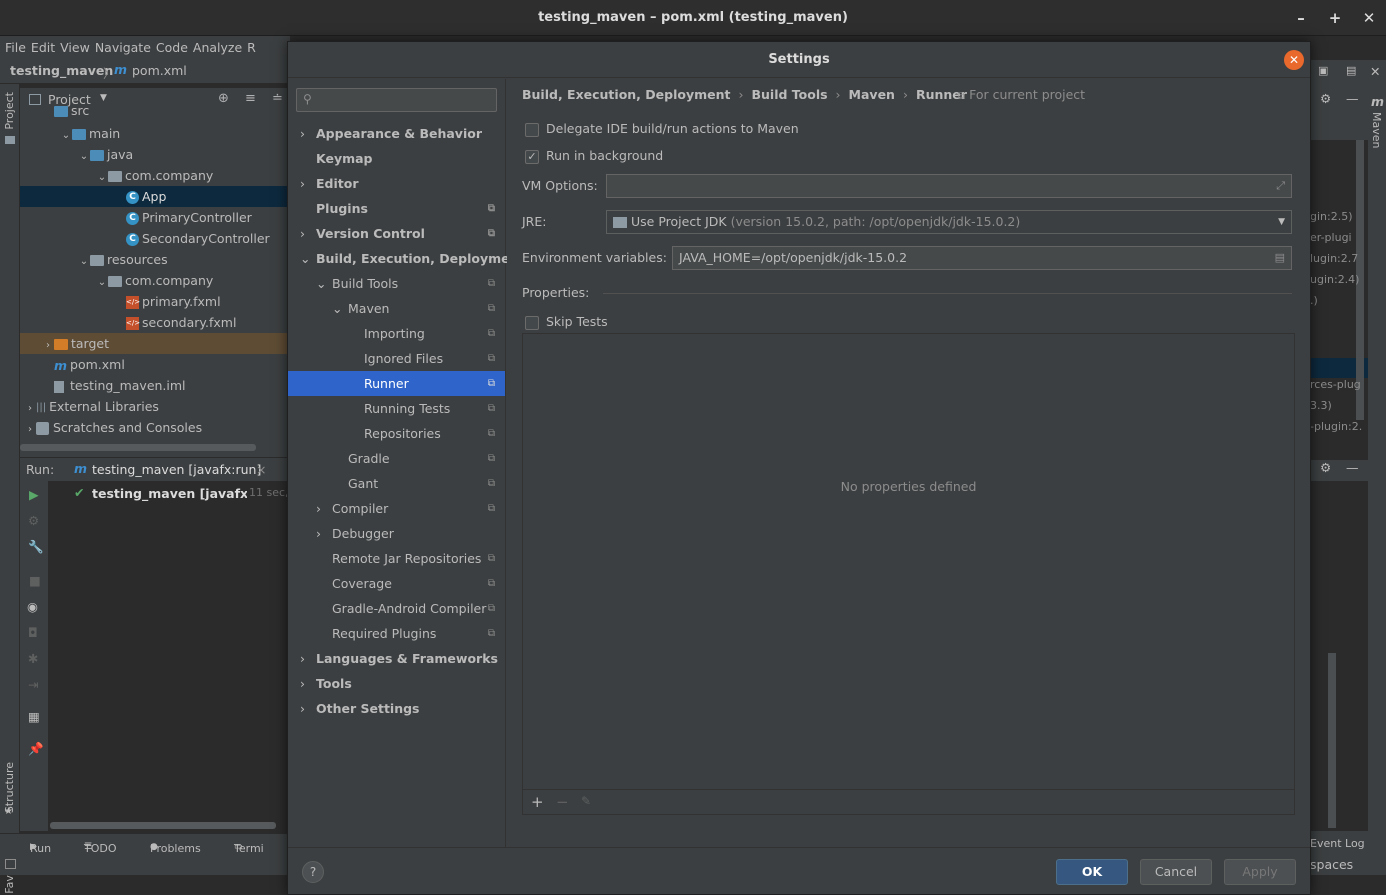 This screenshot has height=895, width=1386. What do you see at coordinates (36, 749) in the screenshot?
I see `pin-icon: 📌` at bounding box center [36, 749].